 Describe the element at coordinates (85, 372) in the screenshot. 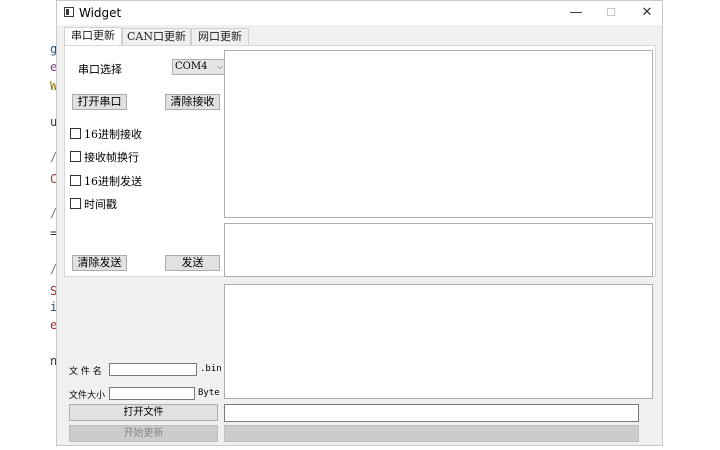

I see `file-name-label: 文 件 名` at that location.